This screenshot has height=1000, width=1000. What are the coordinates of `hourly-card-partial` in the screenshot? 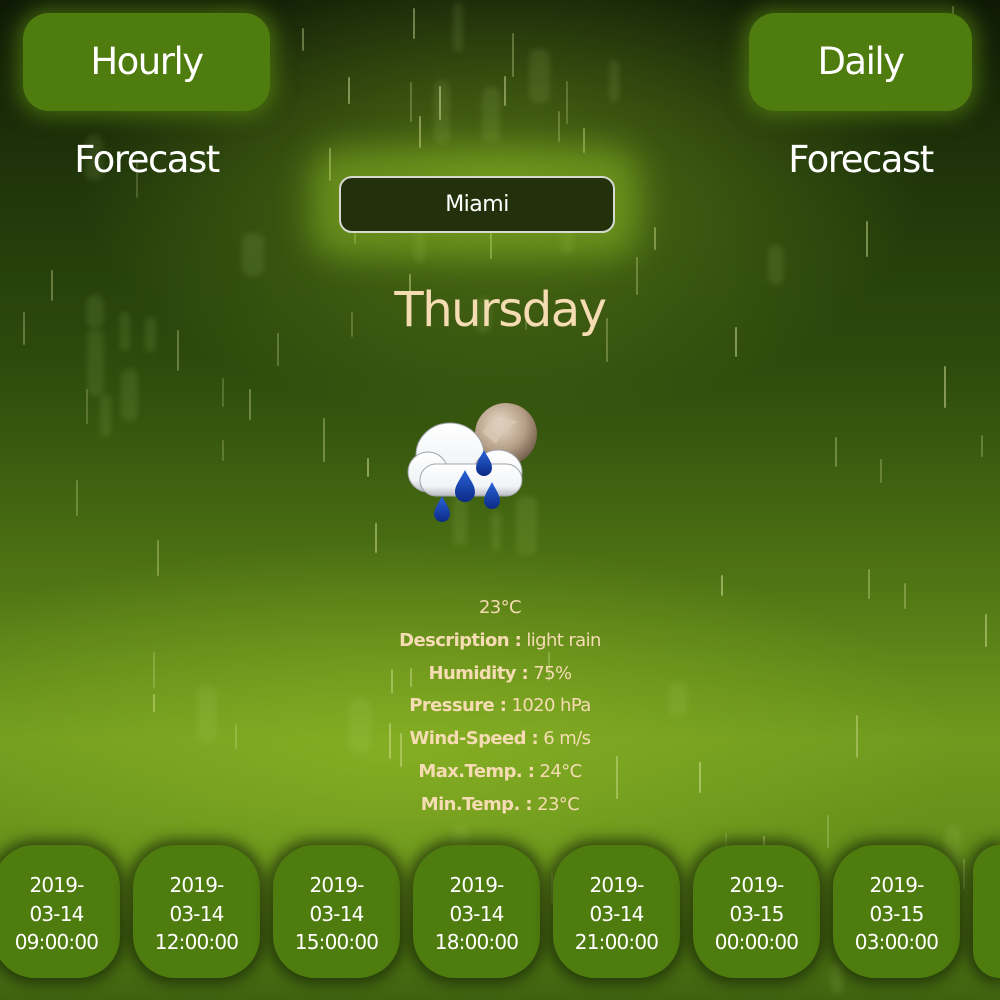 It's located at (986, 911).